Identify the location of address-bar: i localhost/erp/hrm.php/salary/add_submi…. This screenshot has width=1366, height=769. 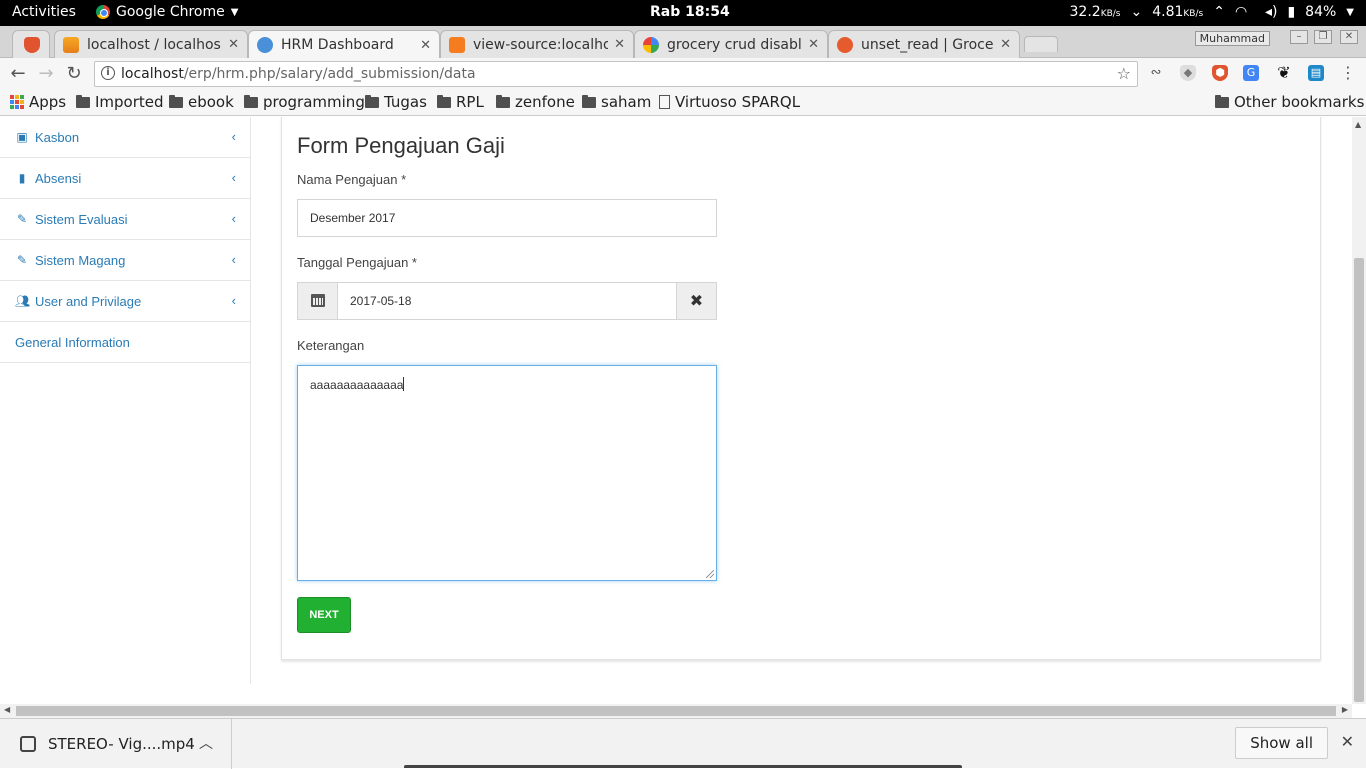
(616, 74).